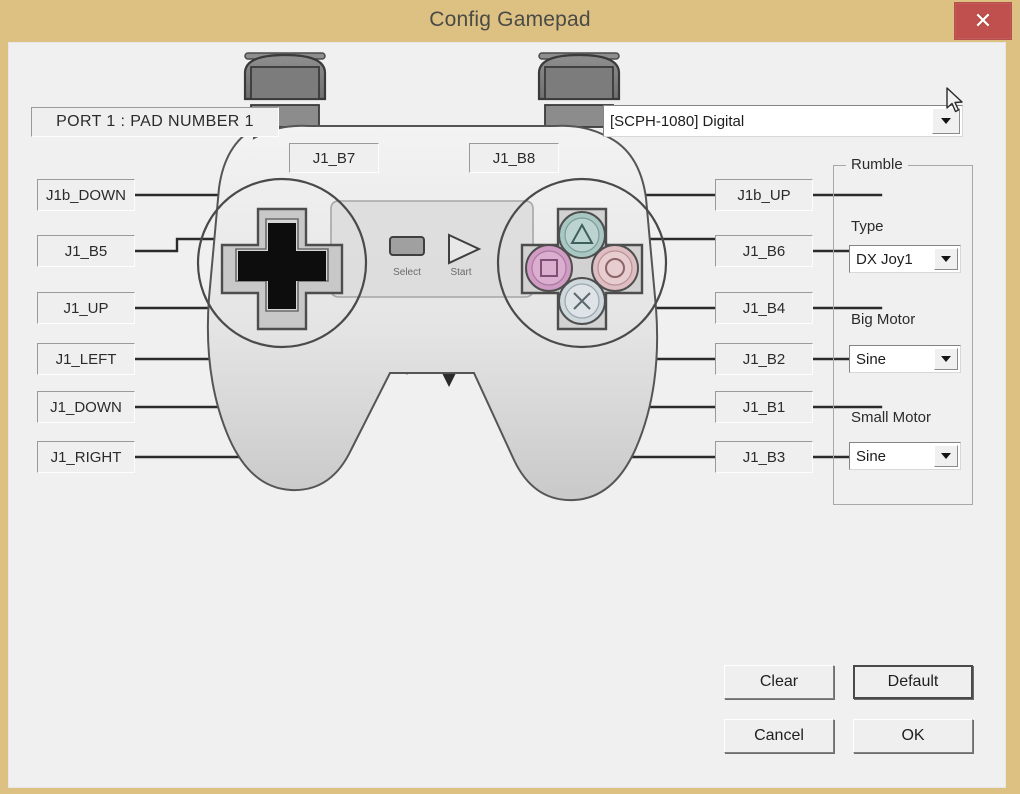 The height and width of the screenshot is (794, 1020). What do you see at coordinates (86, 195) in the screenshot?
I see `binding-label-j1b-down: J1b_DOWN` at bounding box center [86, 195].